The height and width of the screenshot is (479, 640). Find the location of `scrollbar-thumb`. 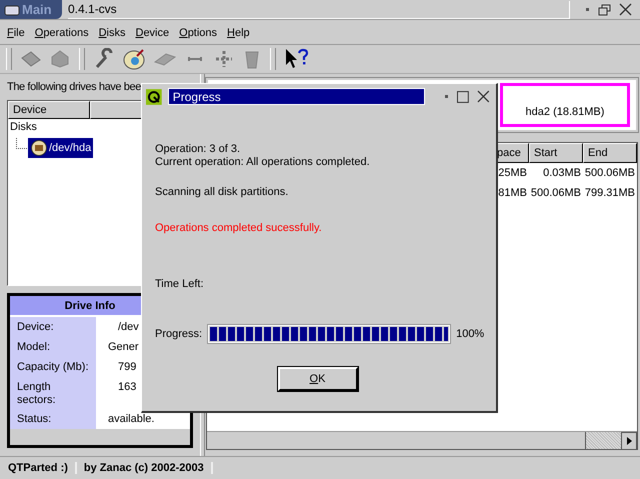

scrollbar-thumb is located at coordinates (603, 440).